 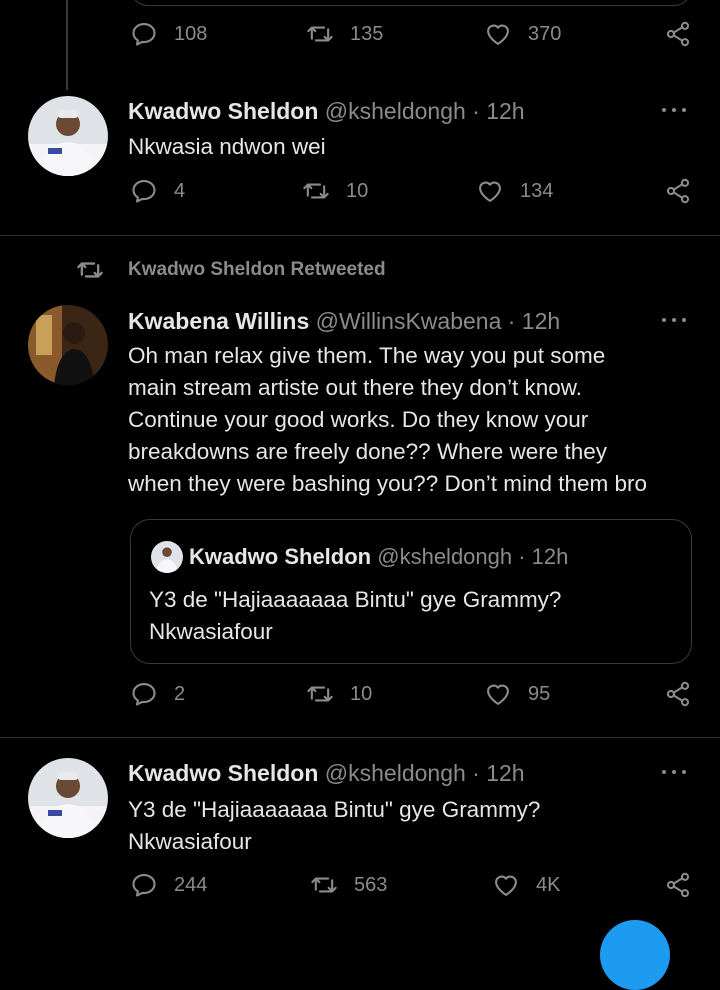 I want to click on quoted-header: Kwadwo Sheldon @ksheldongh · 12h, so click(x=378, y=557).